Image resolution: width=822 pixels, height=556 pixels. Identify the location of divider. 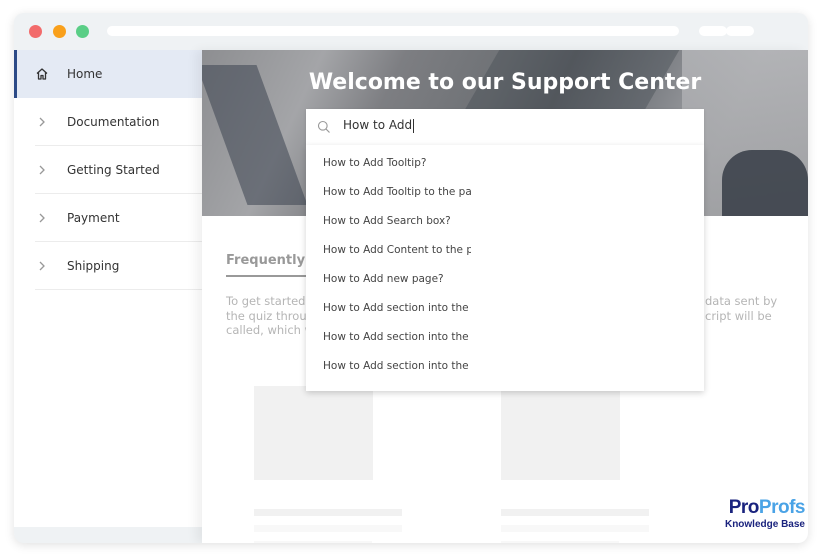
(118, 289).